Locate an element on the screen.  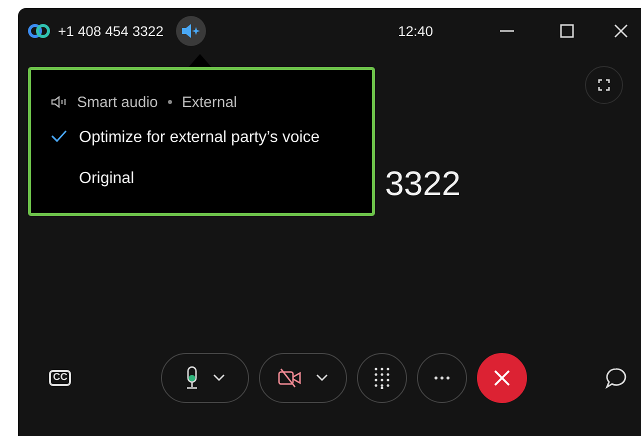
menu-header-value: External is located at coordinates (209, 102).